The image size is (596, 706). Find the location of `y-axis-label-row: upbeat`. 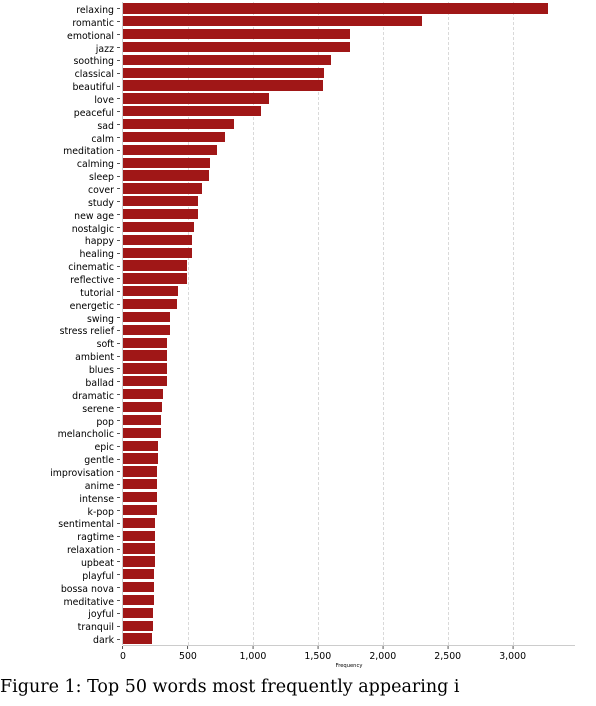

y-axis-label-row: upbeat is located at coordinates (60, 561).